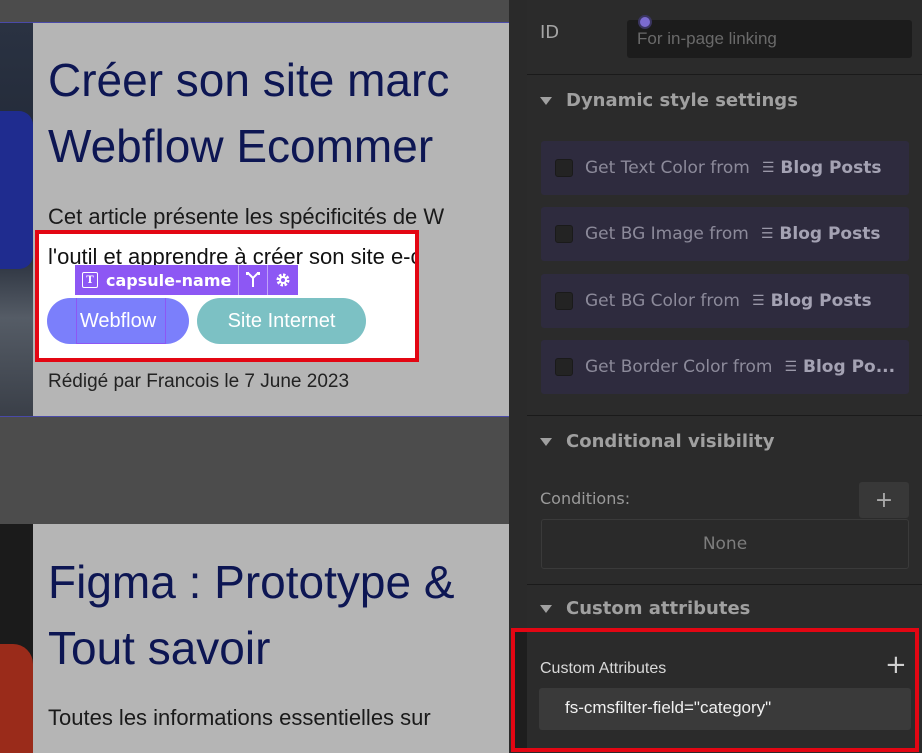  Describe the element at coordinates (121, 321) in the screenshot. I see `selected-element-outline` at that location.